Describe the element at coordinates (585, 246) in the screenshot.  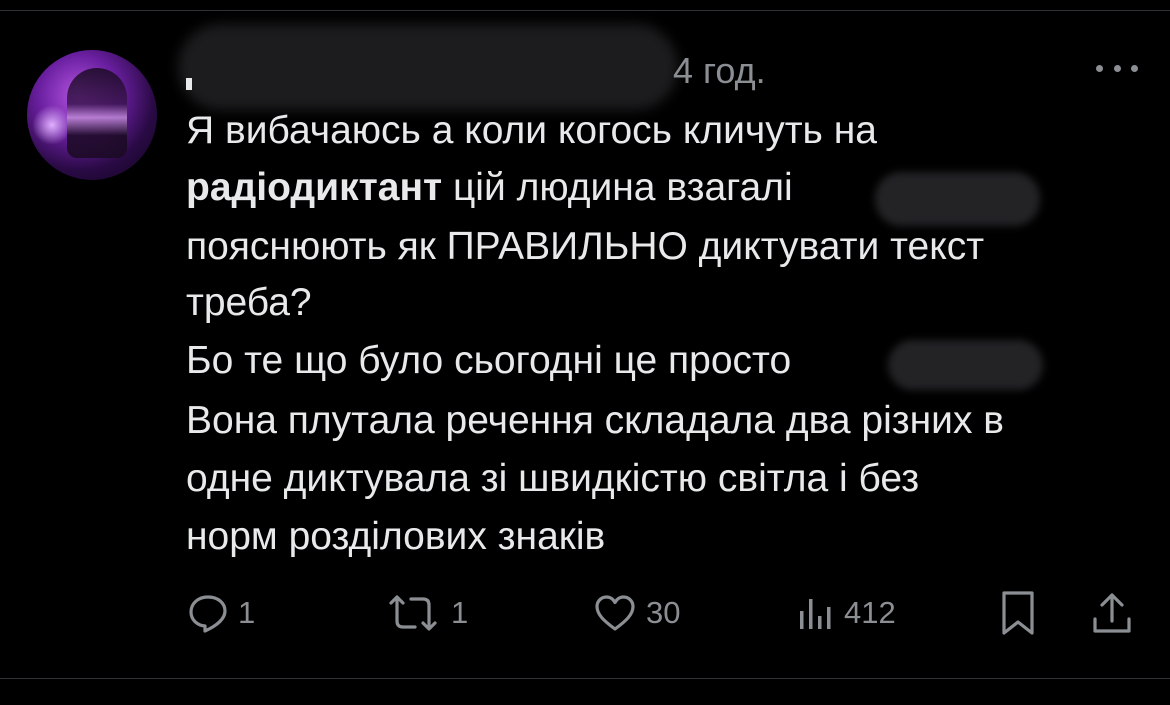
I see `post-text-line: пояснюють як ПРАВИЛЬНО диктувати текст` at that location.